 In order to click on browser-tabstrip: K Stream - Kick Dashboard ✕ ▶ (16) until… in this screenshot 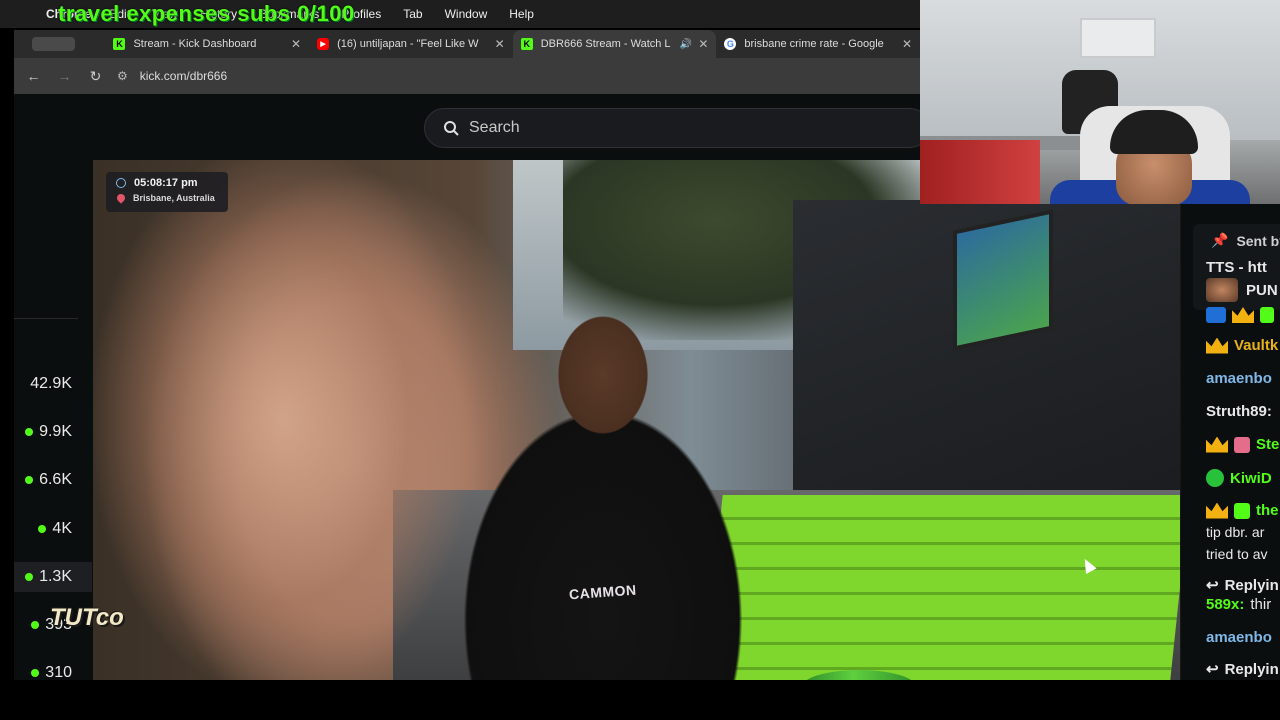, I will do `click(467, 44)`.